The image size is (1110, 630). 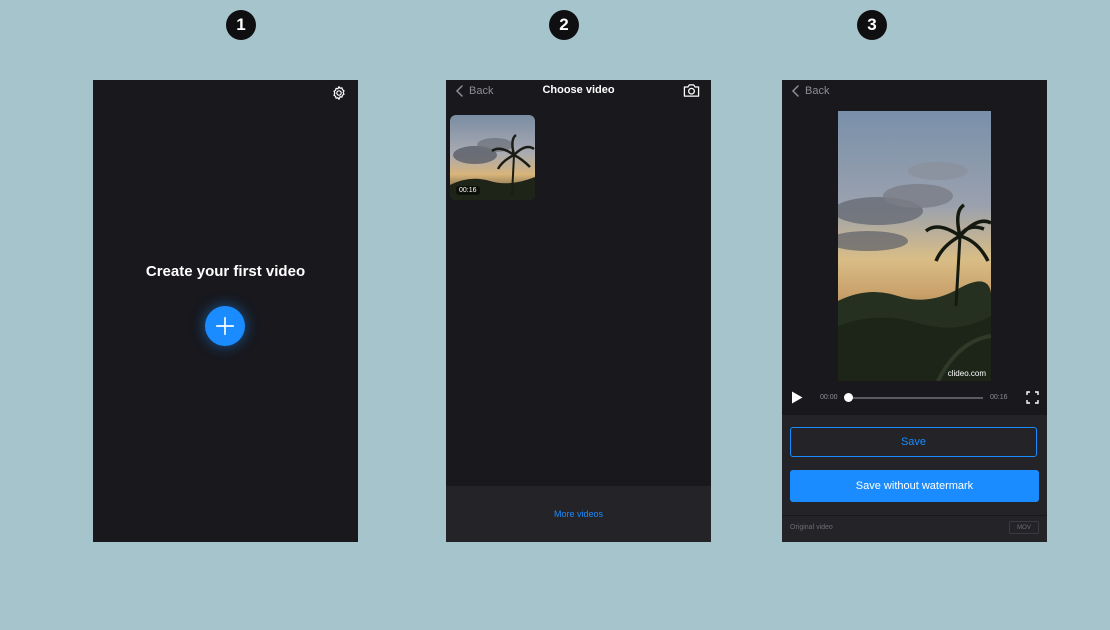 I want to click on fullscreen-button, so click(x=1032, y=397).